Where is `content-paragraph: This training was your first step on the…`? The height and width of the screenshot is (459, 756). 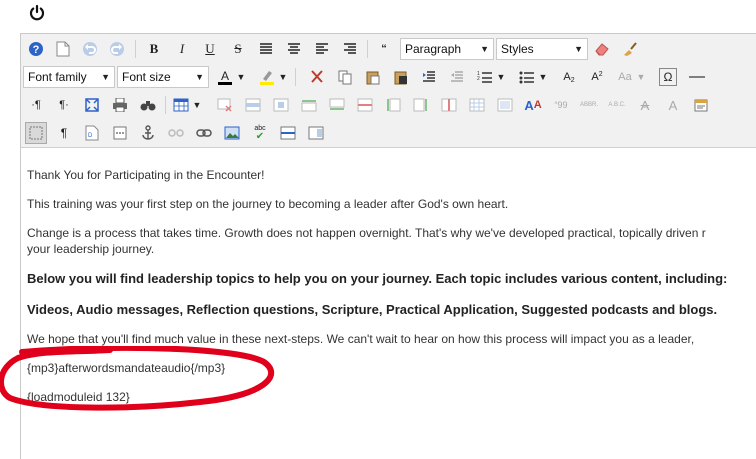 content-paragraph: This training was your first step on the… is located at coordinates (268, 204).